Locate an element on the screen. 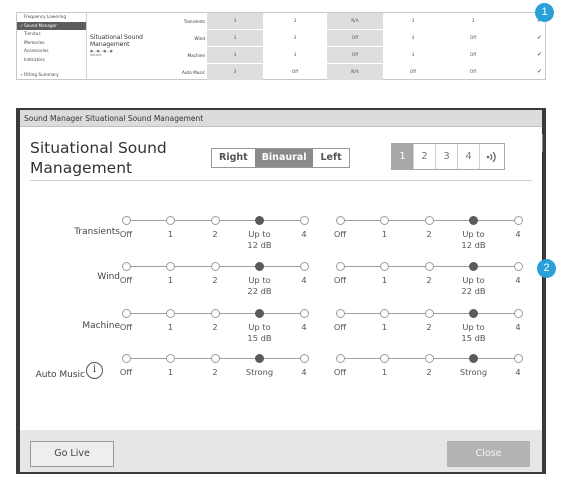 This screenshot has height=480, width=562. left-slider: Off 1 2 Strong 4 is located at coordinates (430, 373).